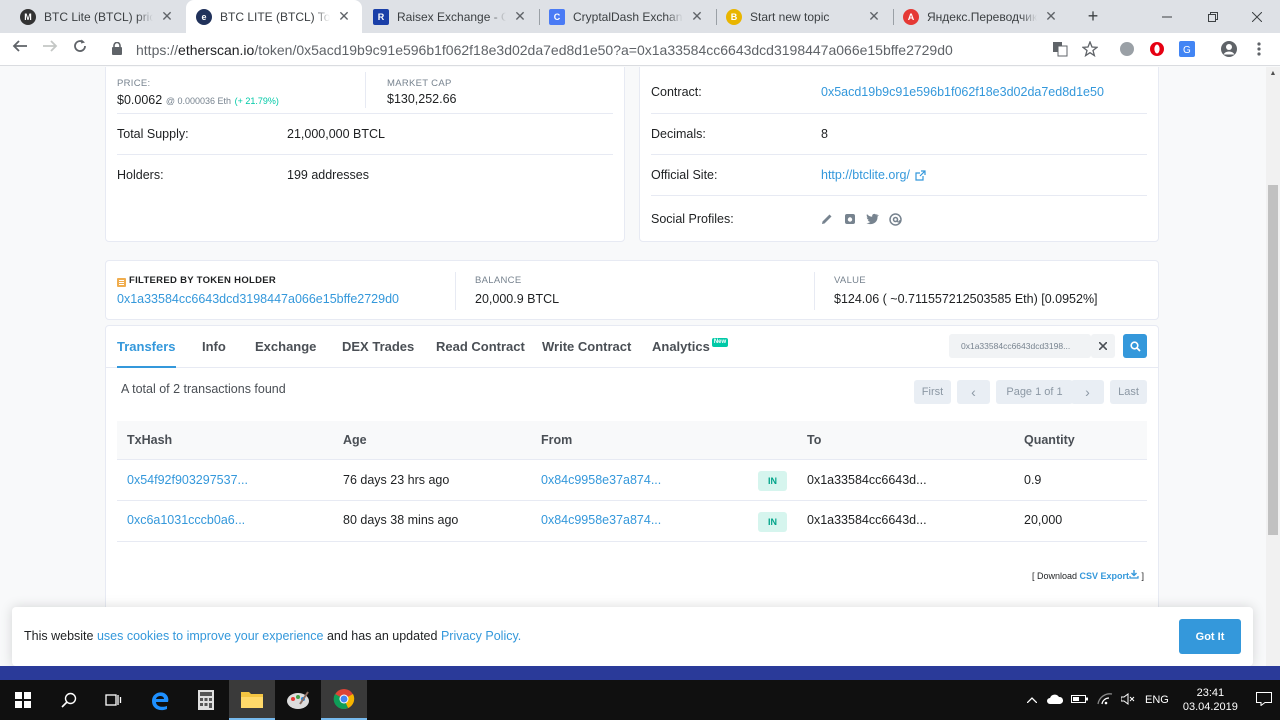  I want to click on google-translate-icon: G, so click(1187, 49).